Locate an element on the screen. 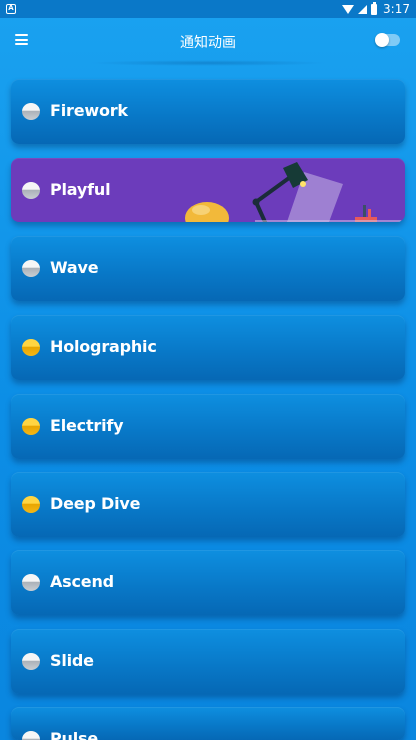 The image size is (416, 740). animation-toggle is located at coordinates (387, 40).